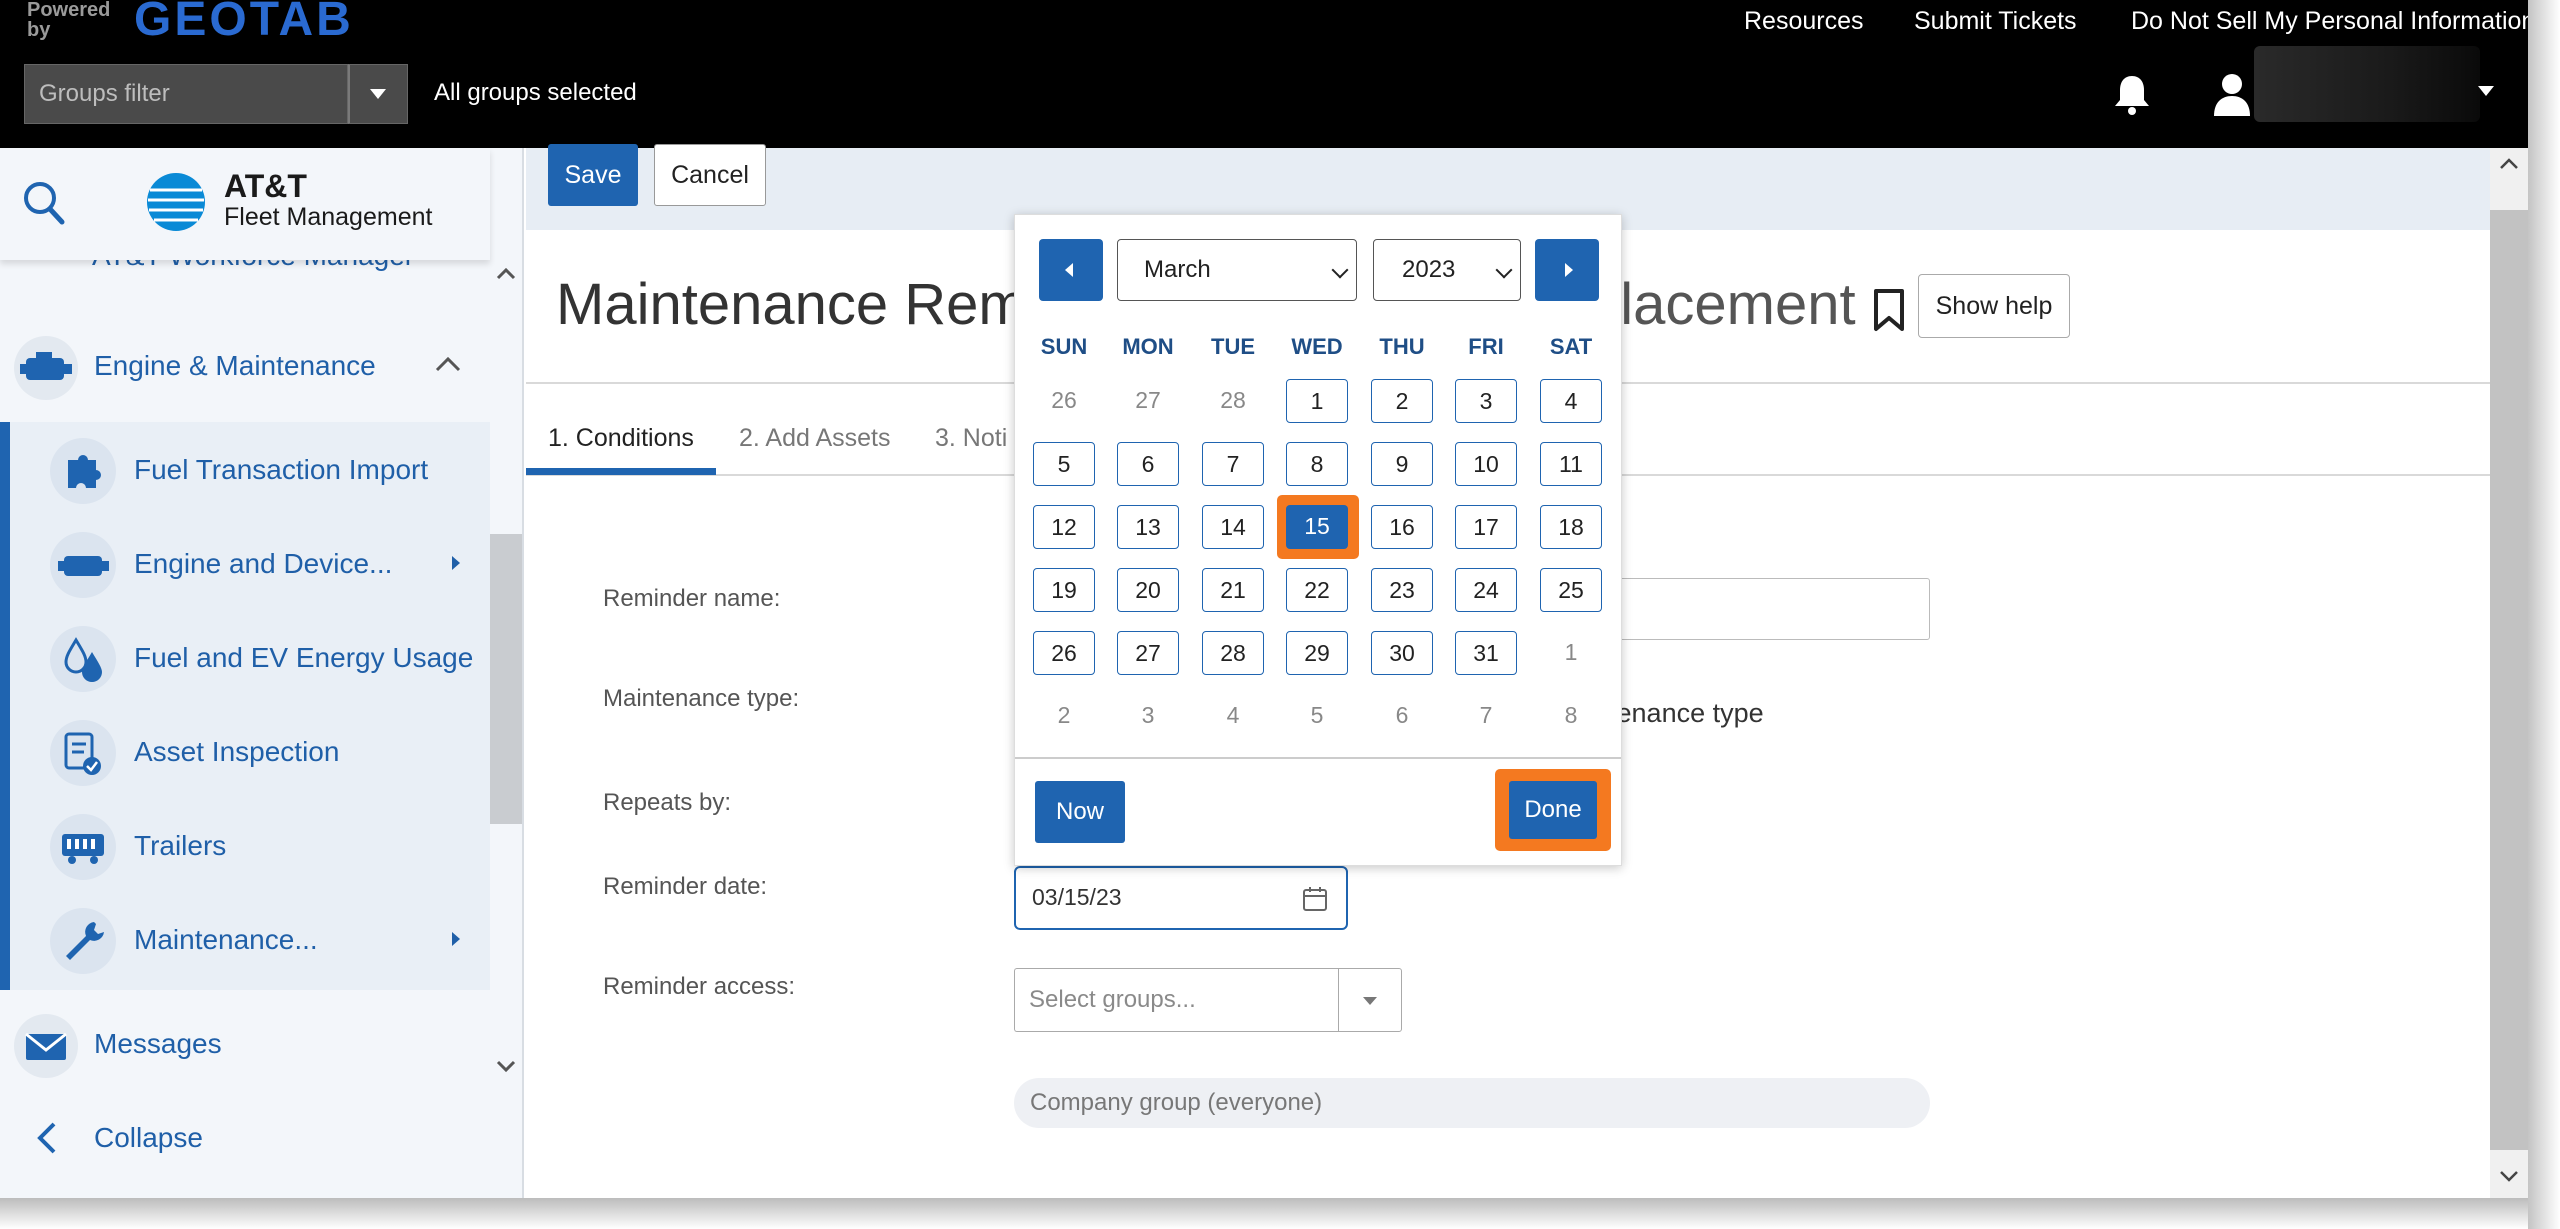  I want to click on sidebar-item-trailers: Trailers, so click(250, 845).